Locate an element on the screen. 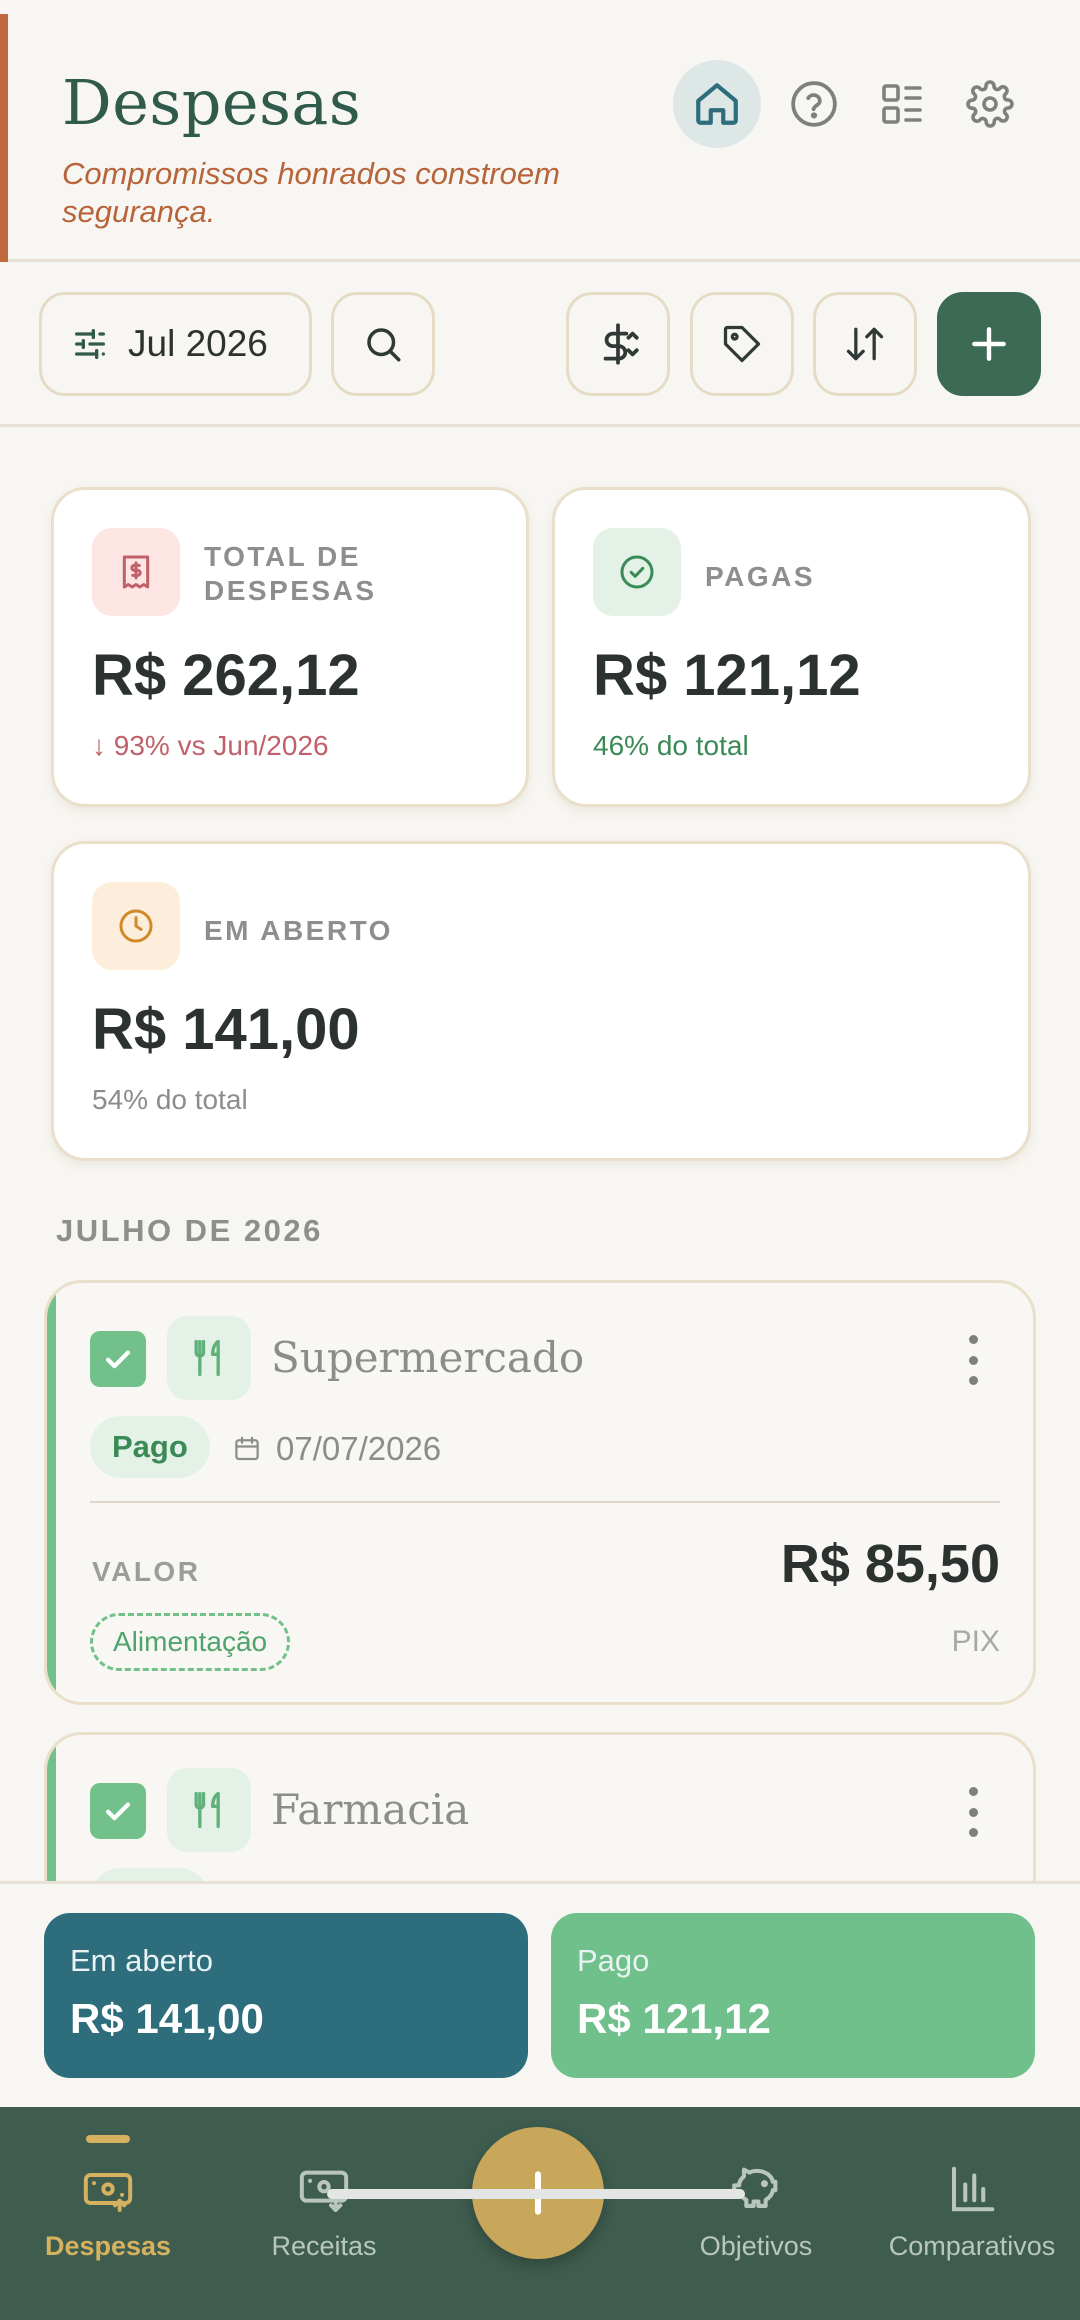 The width and height of the screenshot is (1080, 2320). open-total-label: Em aberto is located at coordinates (142, 1960).